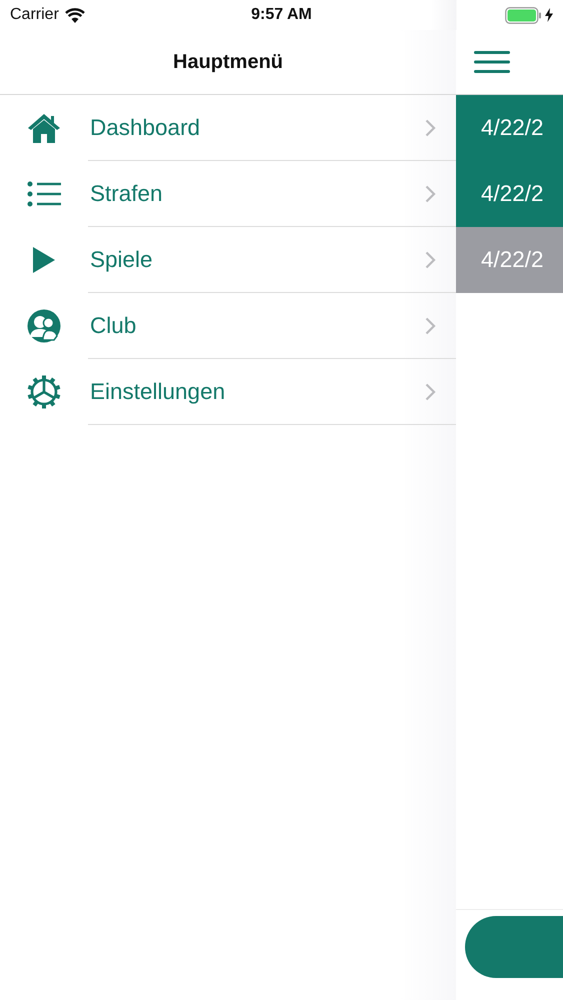 The width and height of the screenshot is (563, 1000). I want to click on people-icon, so click(44, 326).